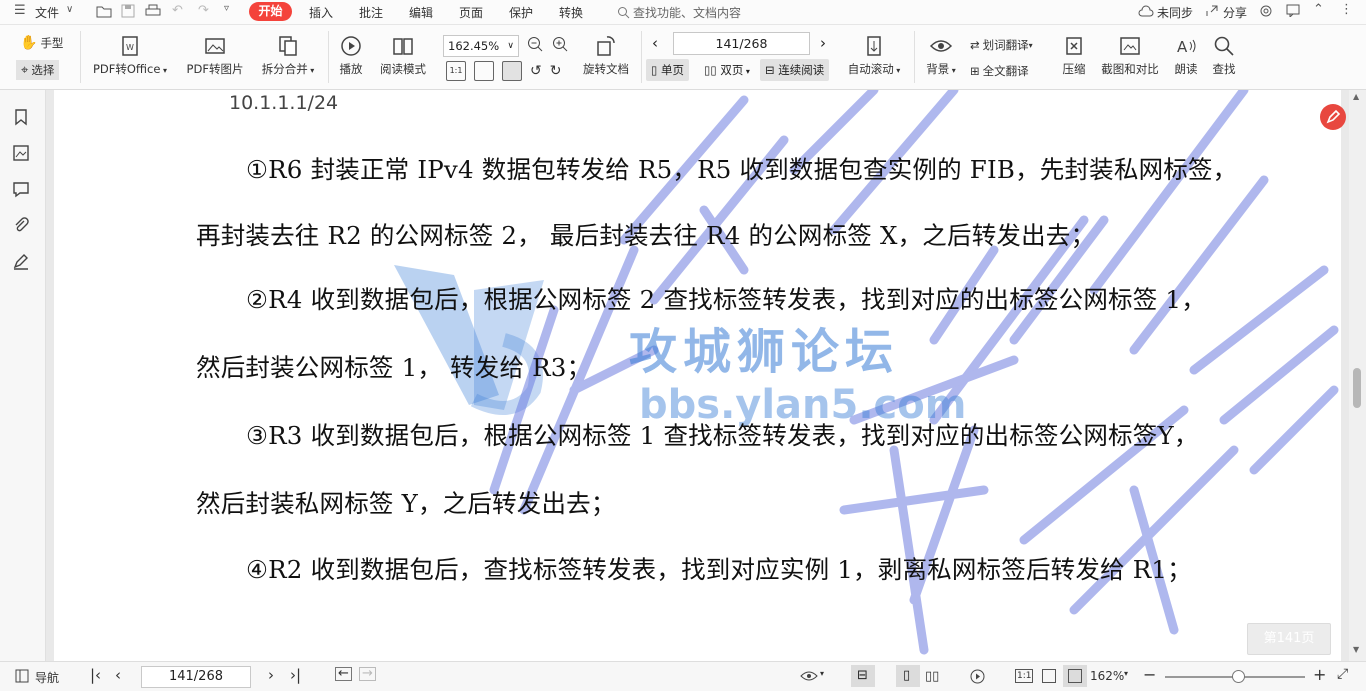  What do you see at coordinates (1319, 674) in the screenshot?
I see `zoom-in-icon: +` at bounding box center [1319, 674].